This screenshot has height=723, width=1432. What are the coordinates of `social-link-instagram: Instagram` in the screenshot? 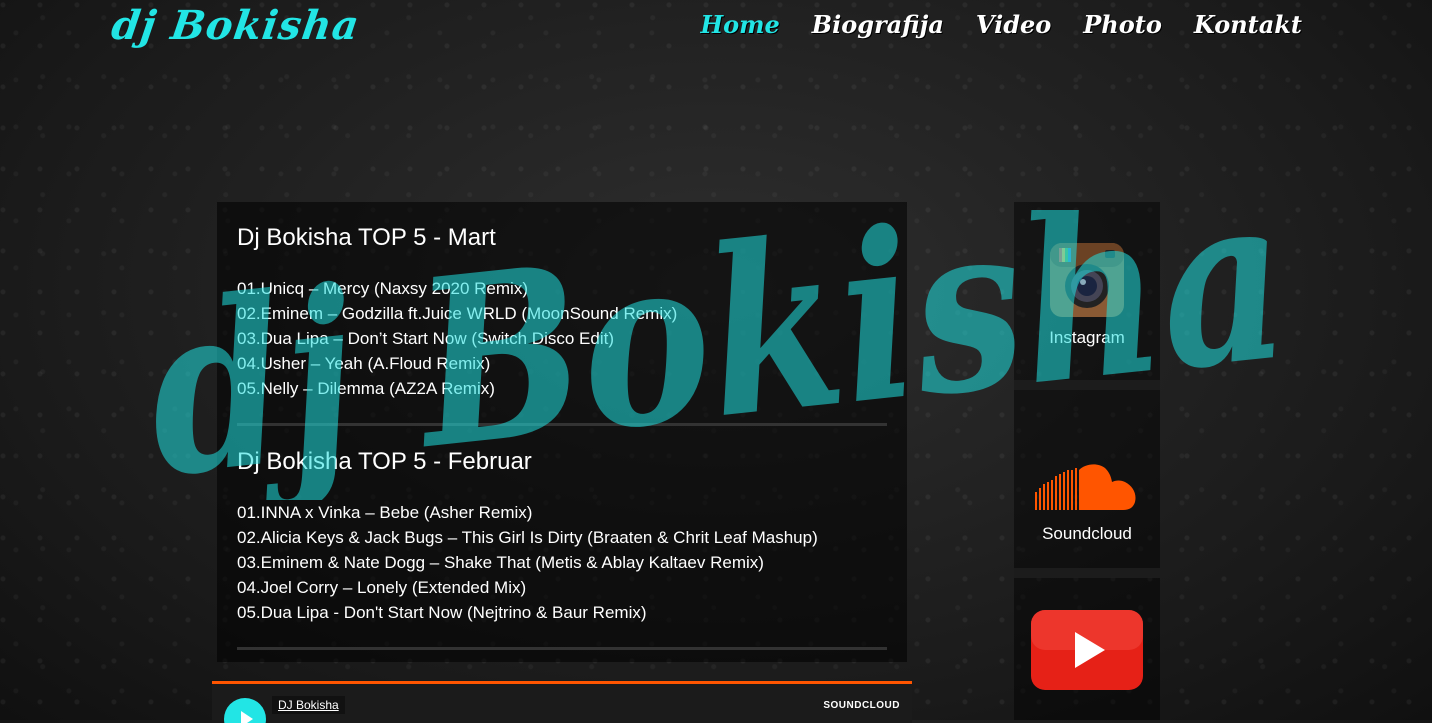 It's located at (1087, 295).